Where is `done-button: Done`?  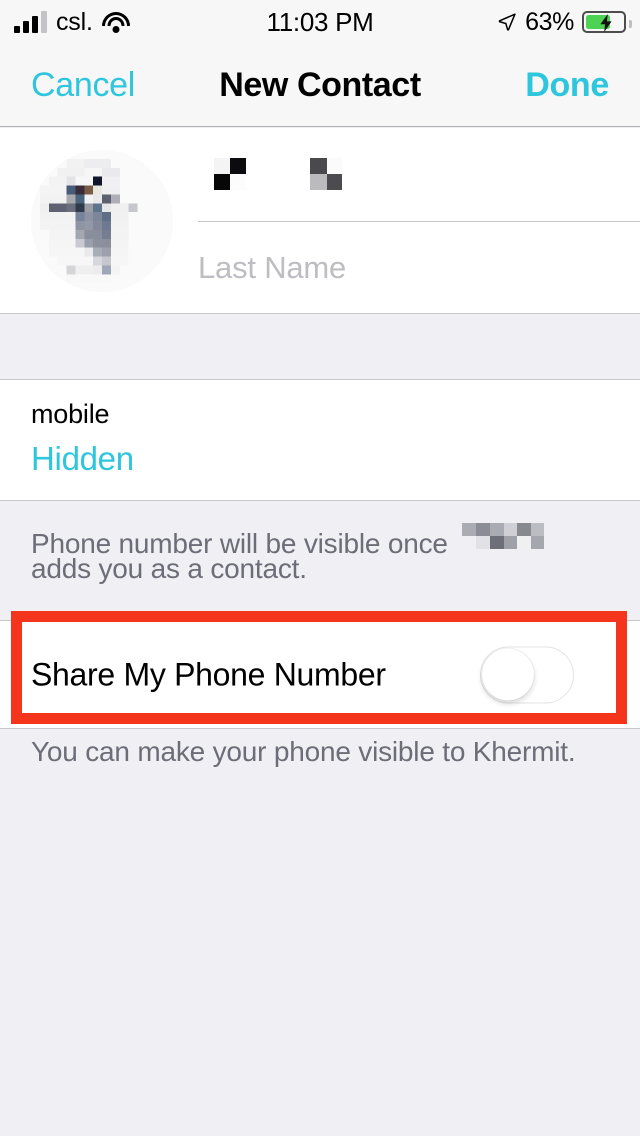 done-button: Done is located at coordinates (567, 85).